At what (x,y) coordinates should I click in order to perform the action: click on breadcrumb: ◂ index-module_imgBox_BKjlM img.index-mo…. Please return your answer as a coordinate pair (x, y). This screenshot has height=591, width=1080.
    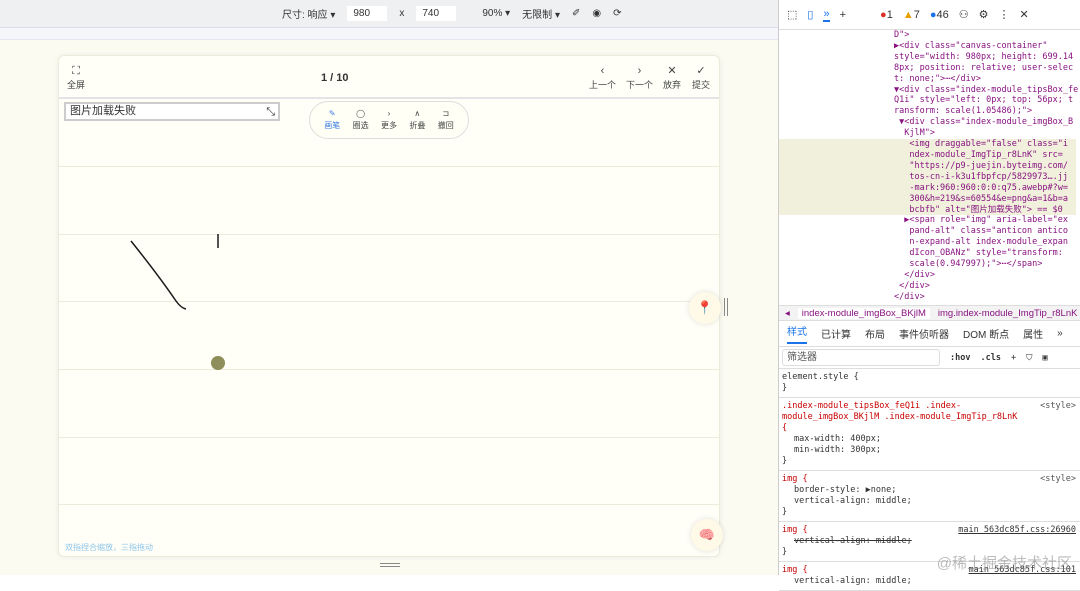
    Looking at the image, I should click on (929, 313).